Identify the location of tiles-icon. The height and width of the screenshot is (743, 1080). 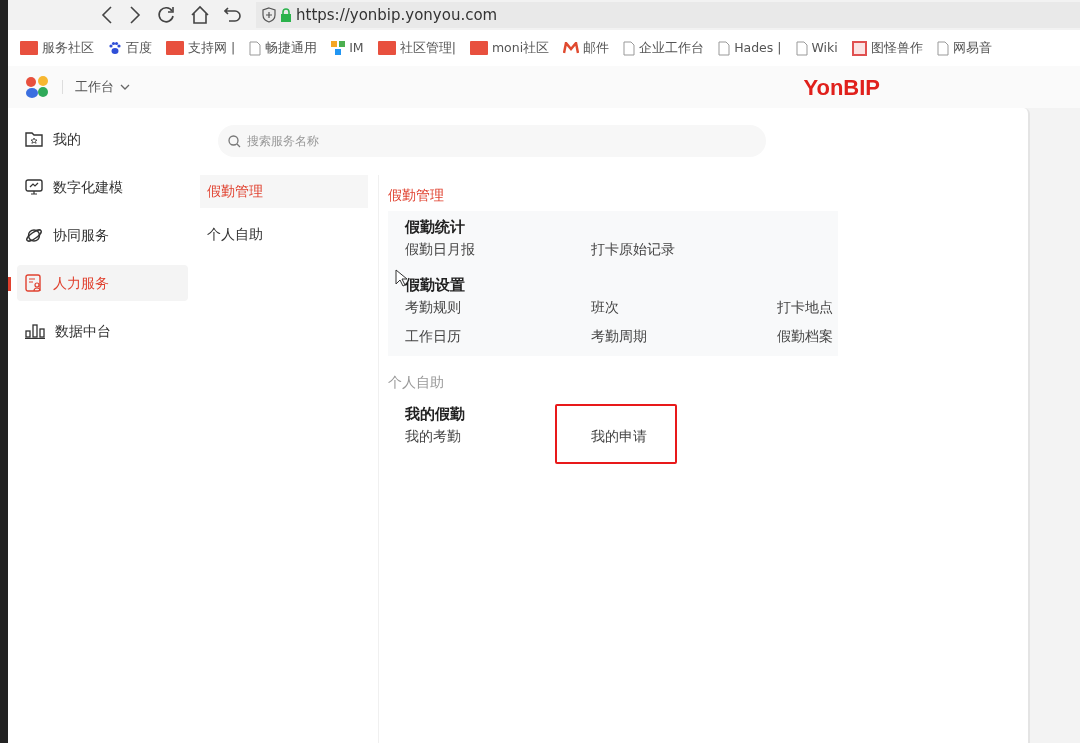
(338, 48).